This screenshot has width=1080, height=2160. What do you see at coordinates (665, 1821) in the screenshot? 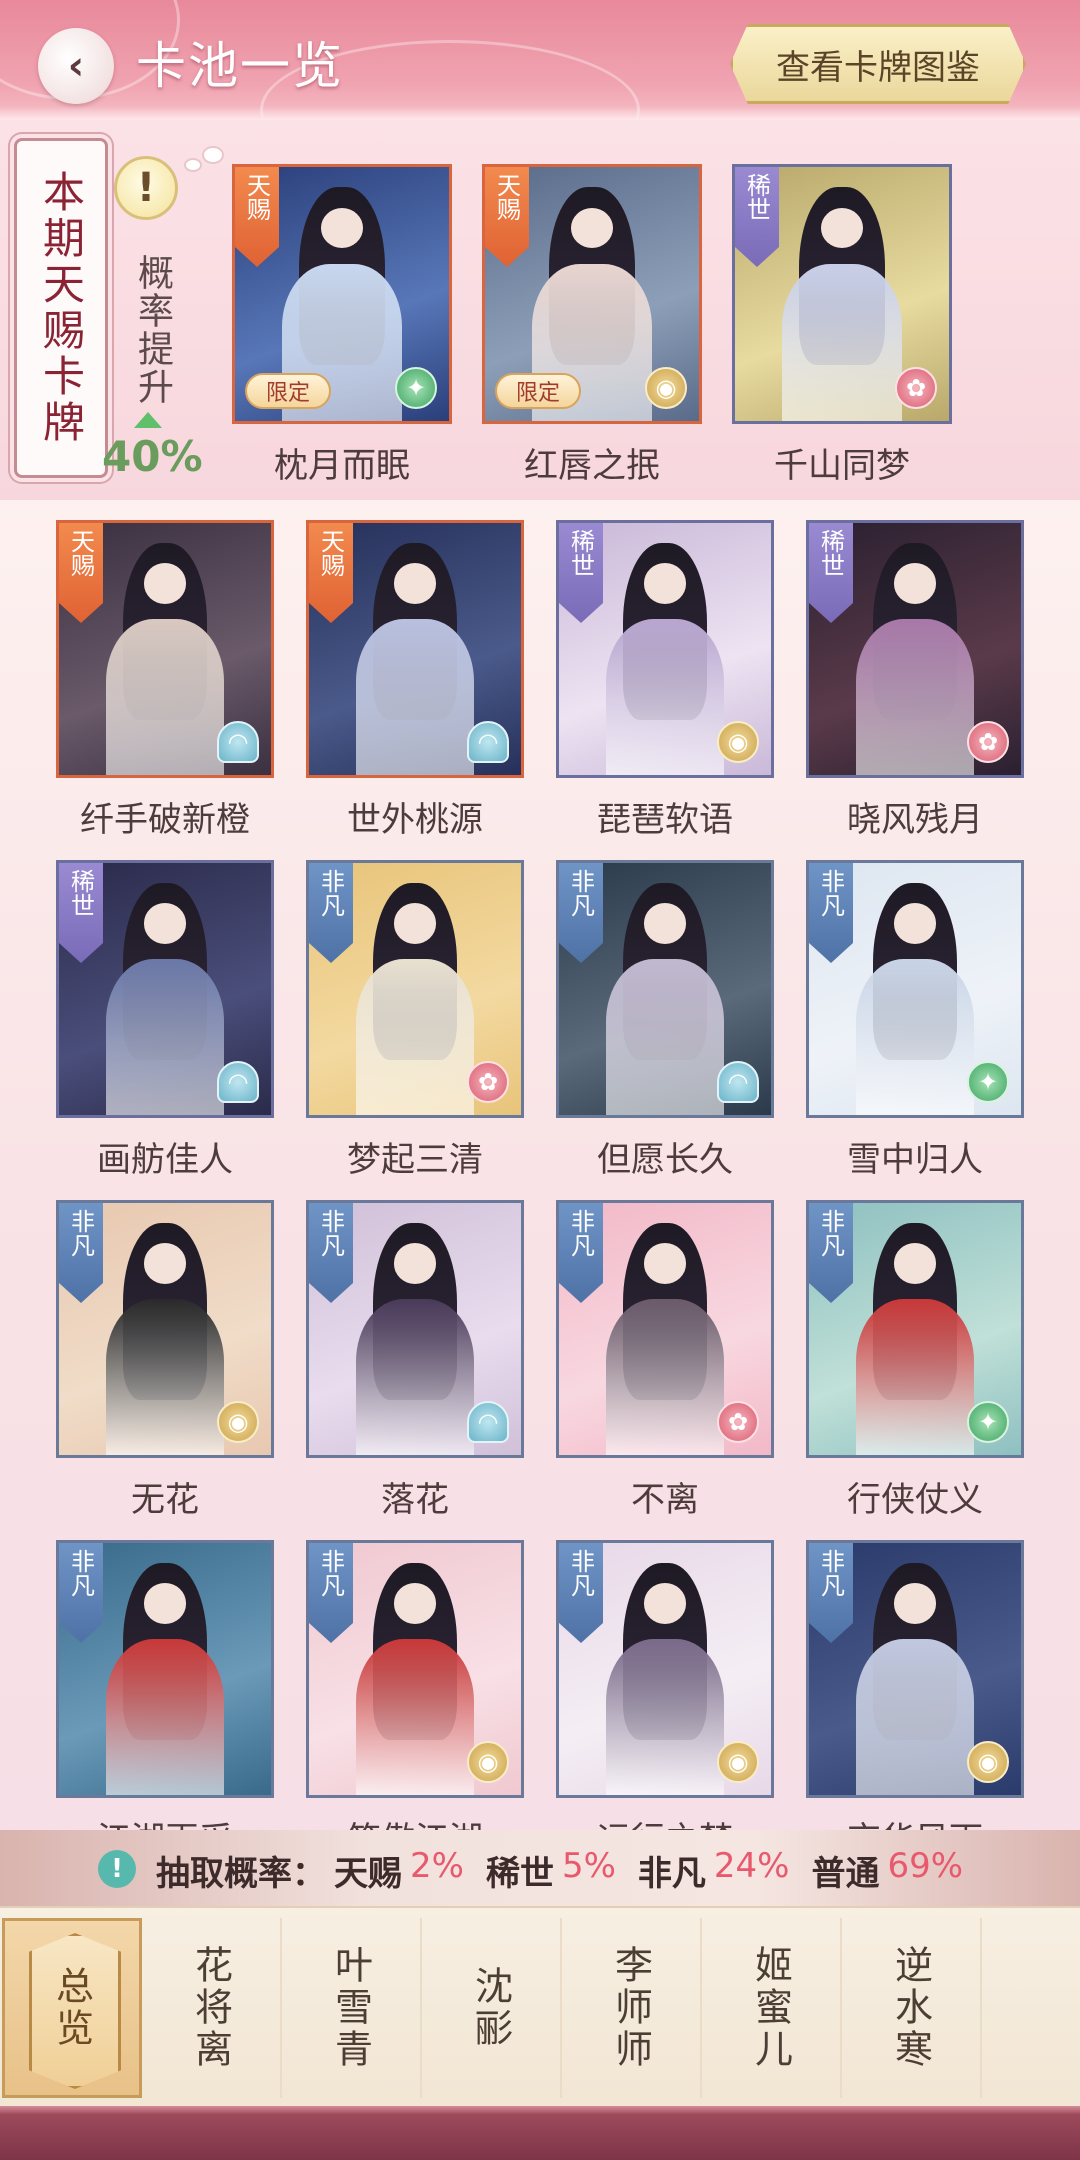
I see `card-name: 远行之梦` at bounding box center [665, 1821].